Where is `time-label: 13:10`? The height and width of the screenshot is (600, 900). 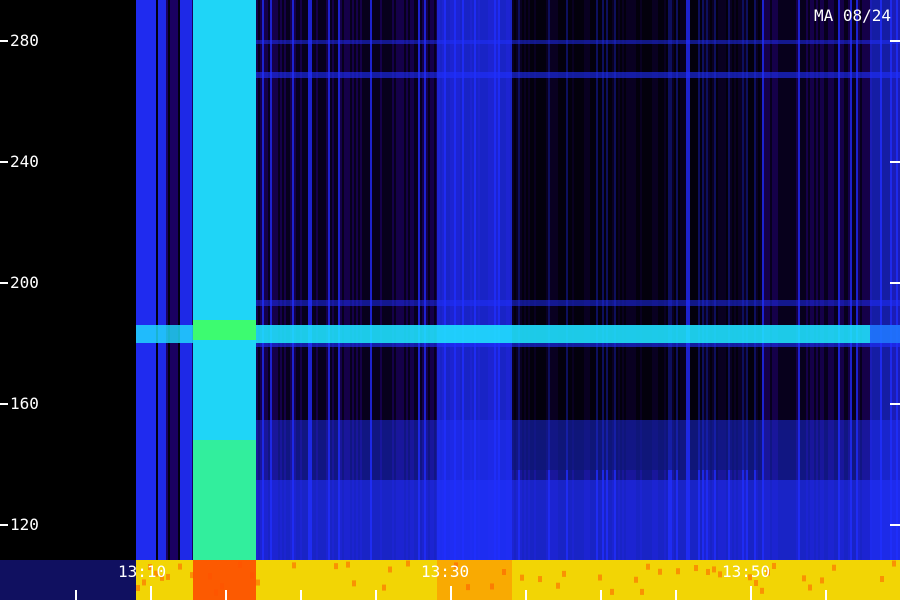
time-label: 13:10 is located at coordinates (142, 571).